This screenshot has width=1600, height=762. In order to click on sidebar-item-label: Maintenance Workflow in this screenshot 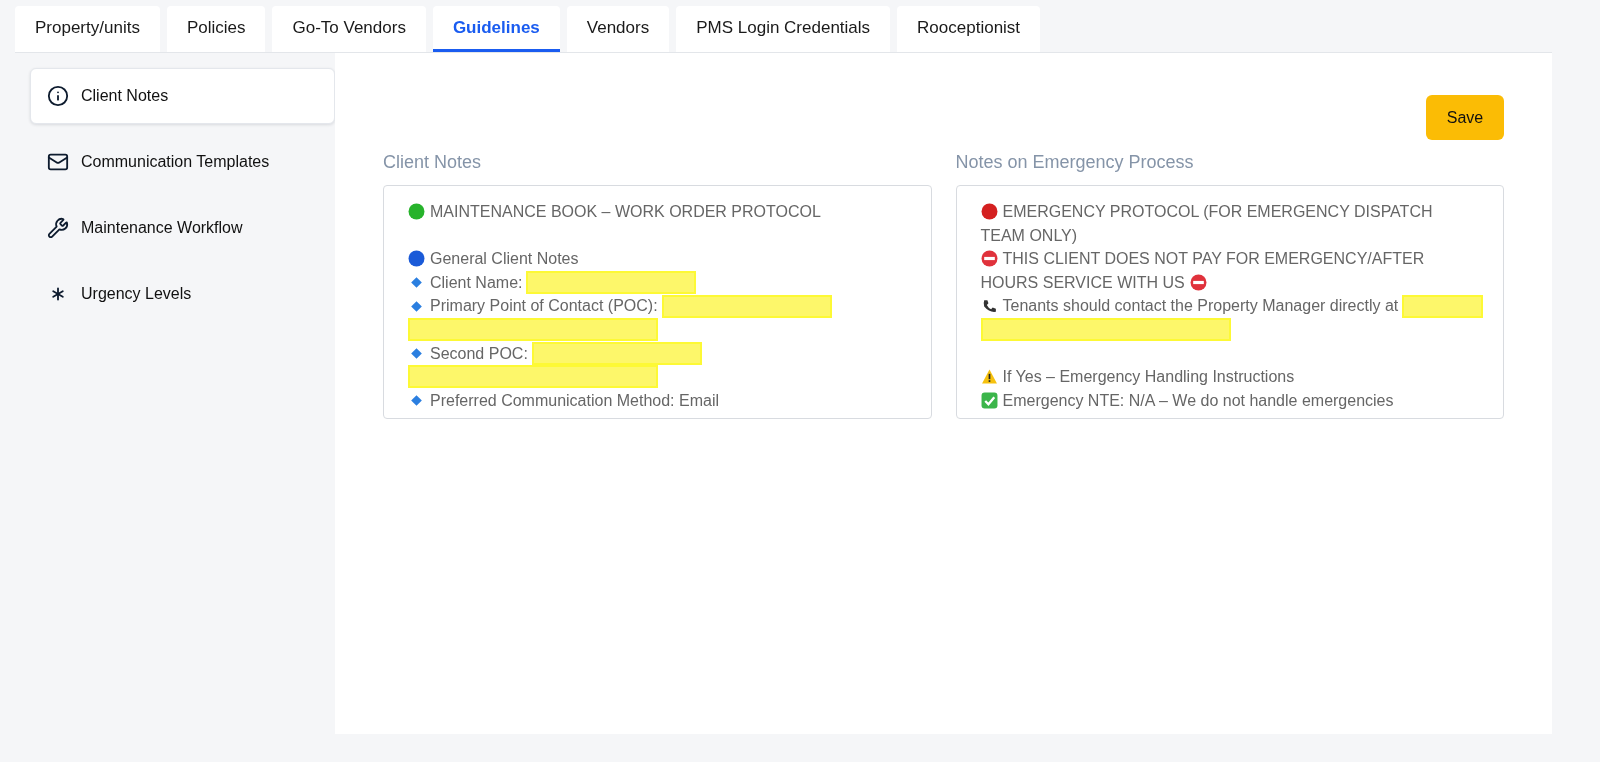, I will do `click(162, 228)`.